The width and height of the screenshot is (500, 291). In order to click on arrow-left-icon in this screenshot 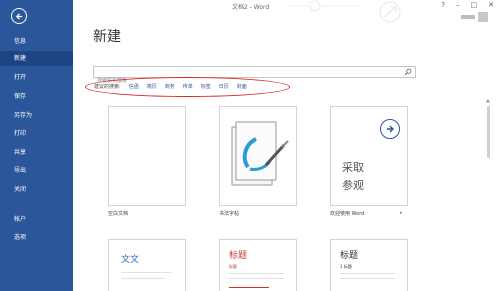, I will do `click(18, 16)`.